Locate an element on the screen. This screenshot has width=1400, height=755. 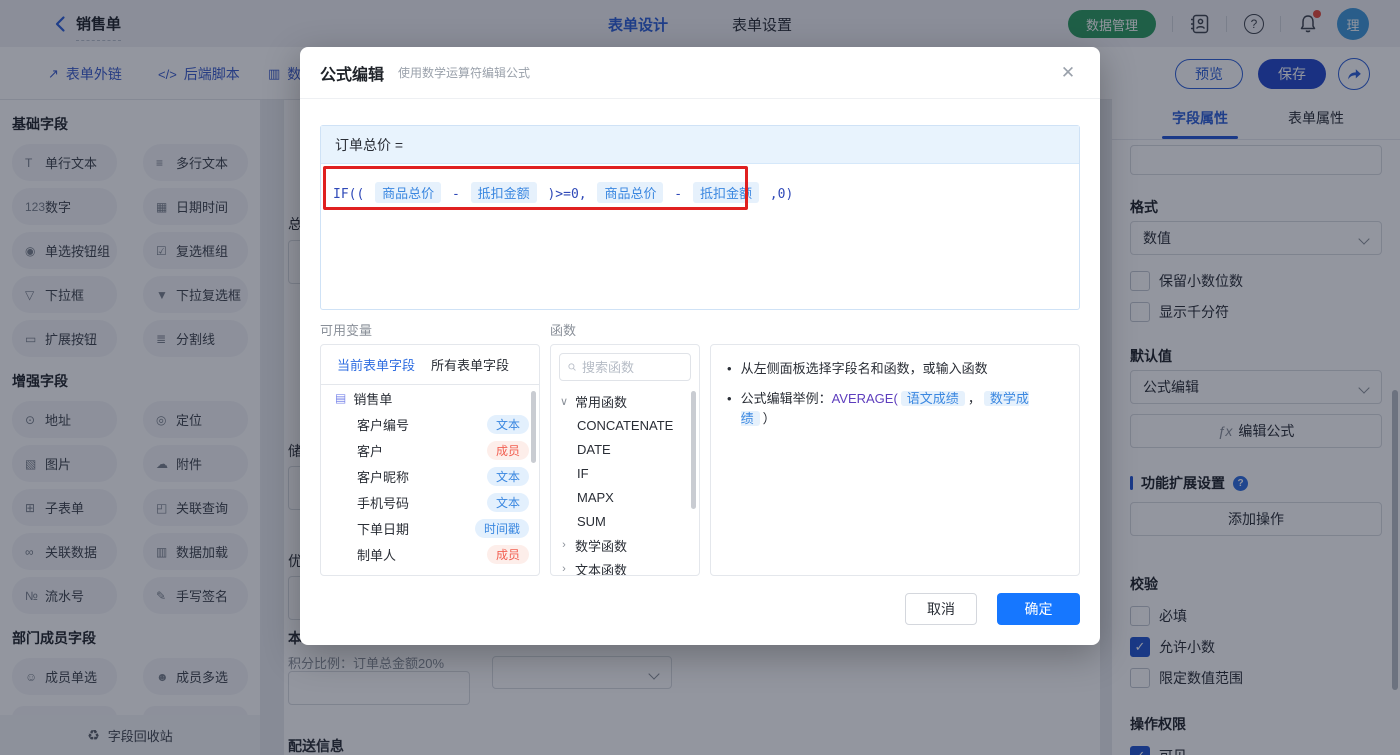
formula-input-area: IF(( 商品总价 - 抵扣金额 )>=0, 商品总价 - 抵扣金额 ,0) is located at coordinates (700, 192).